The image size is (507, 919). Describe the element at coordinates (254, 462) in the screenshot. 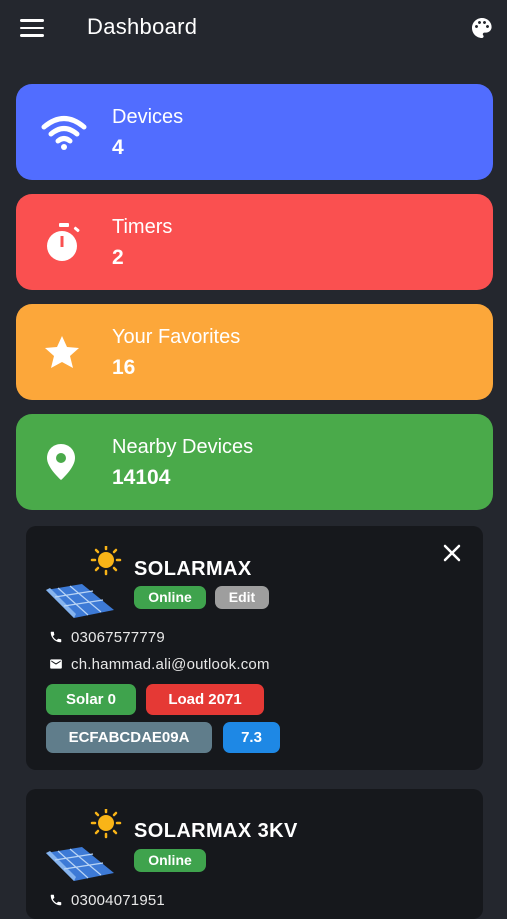

I see `nearby-devices-card: Nearby Devices 14104` at that location.